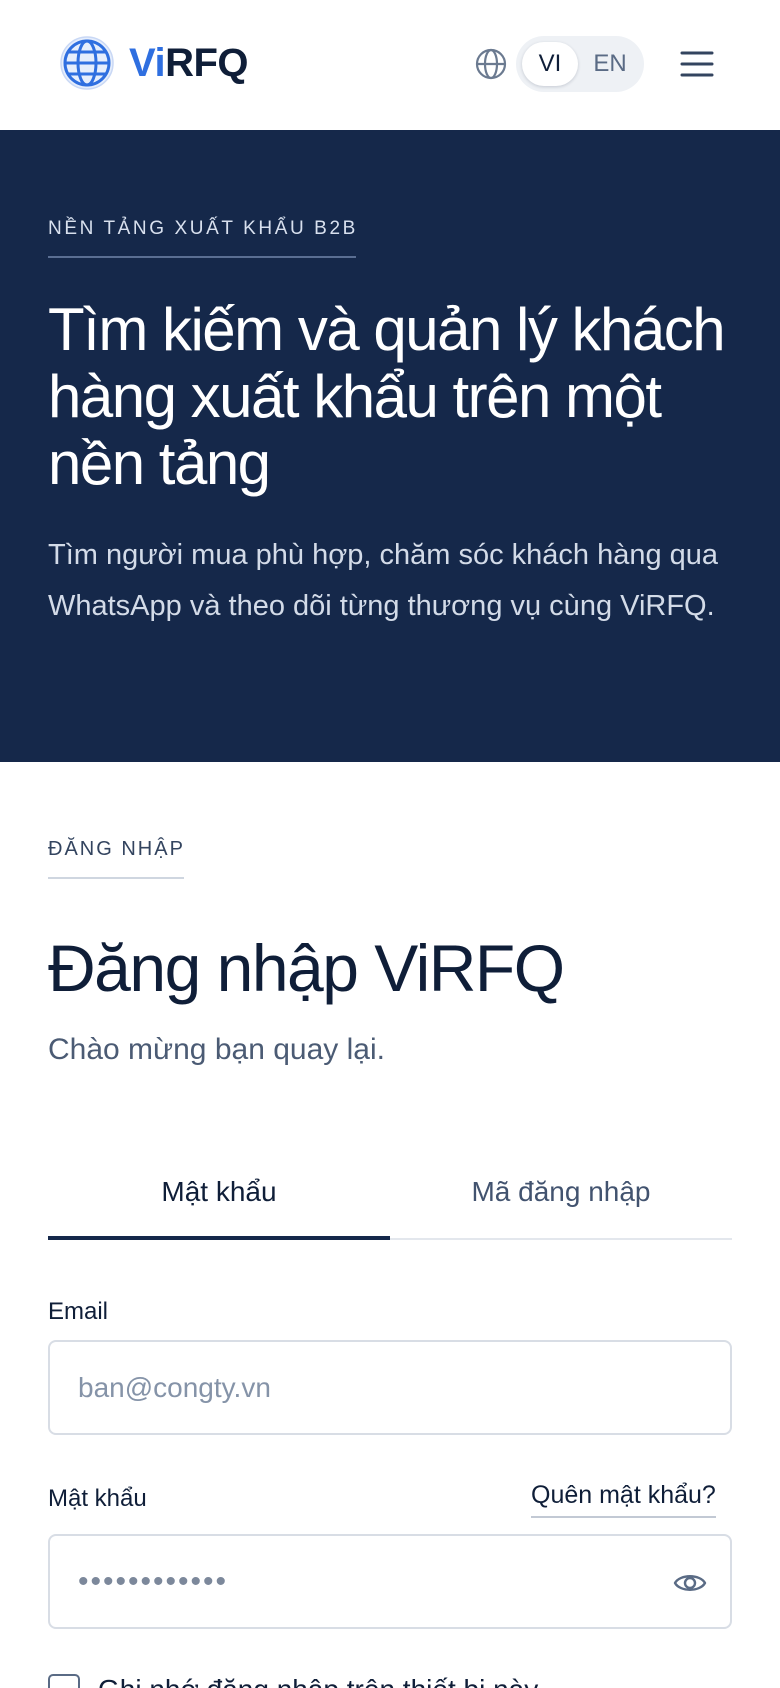 This screenshot has height=1688, width=780. I want to click on login-eyebrow: ĐĂNG NHẬP, so click(116, 849).